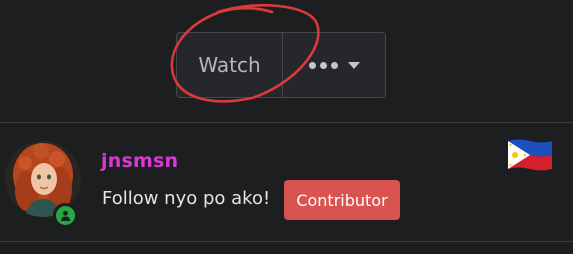 The height and width of the screenshot is (254, 573). Describe the element at coordinates (65, 215) in the screenshot. I see `online-status-icon` at that location.